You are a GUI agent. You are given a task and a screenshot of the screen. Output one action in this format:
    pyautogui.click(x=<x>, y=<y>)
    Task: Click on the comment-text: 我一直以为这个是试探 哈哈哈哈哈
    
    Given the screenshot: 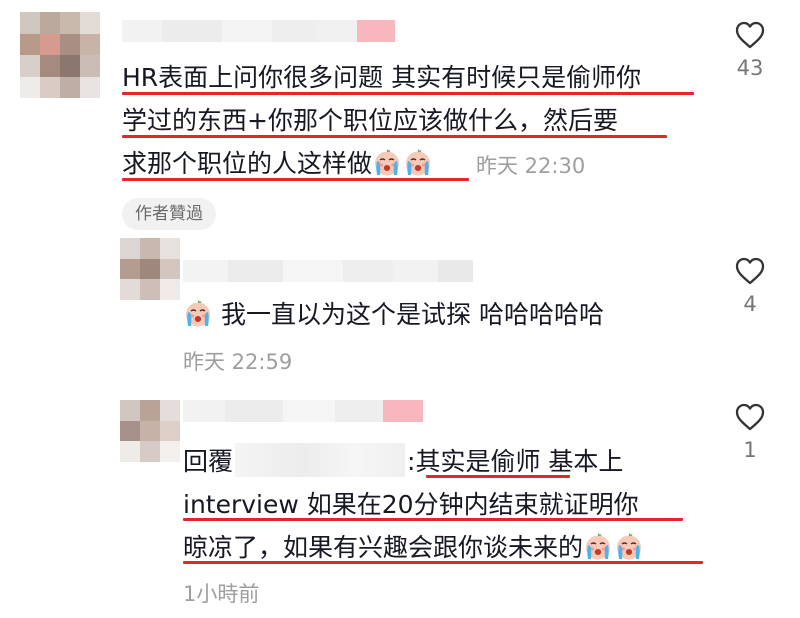 What is the action you would take?
    pyautogui.click(x=393, y=314)
    